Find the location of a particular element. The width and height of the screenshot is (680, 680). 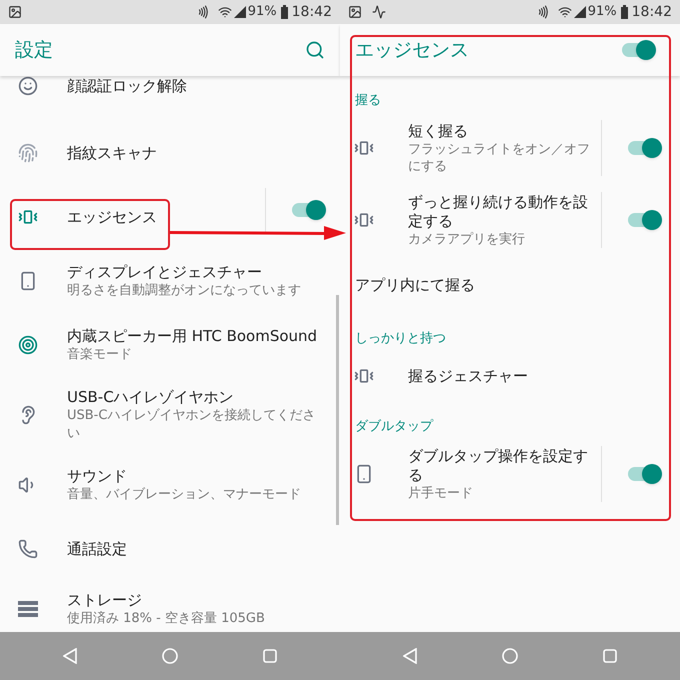

item-title: サウンド is located at coordinates (97, 476).